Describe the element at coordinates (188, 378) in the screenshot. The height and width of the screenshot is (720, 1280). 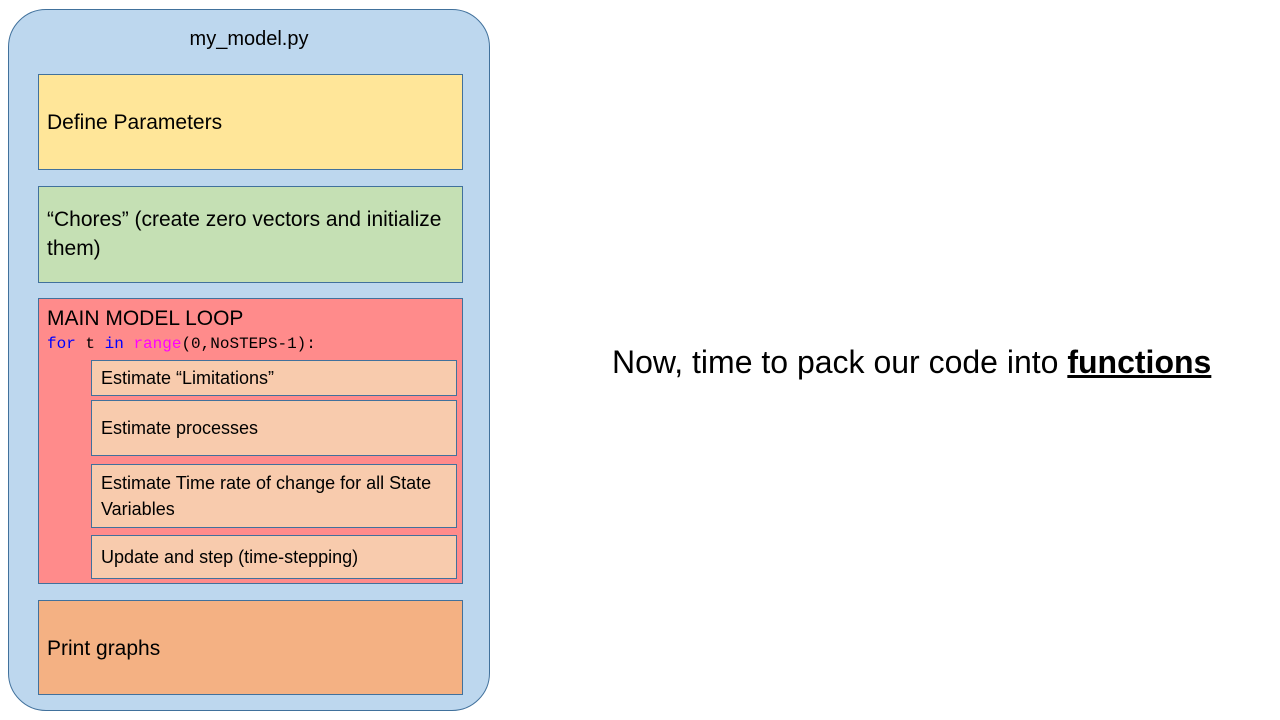
I see `step-label: Estimate “Limitations”` at that location.